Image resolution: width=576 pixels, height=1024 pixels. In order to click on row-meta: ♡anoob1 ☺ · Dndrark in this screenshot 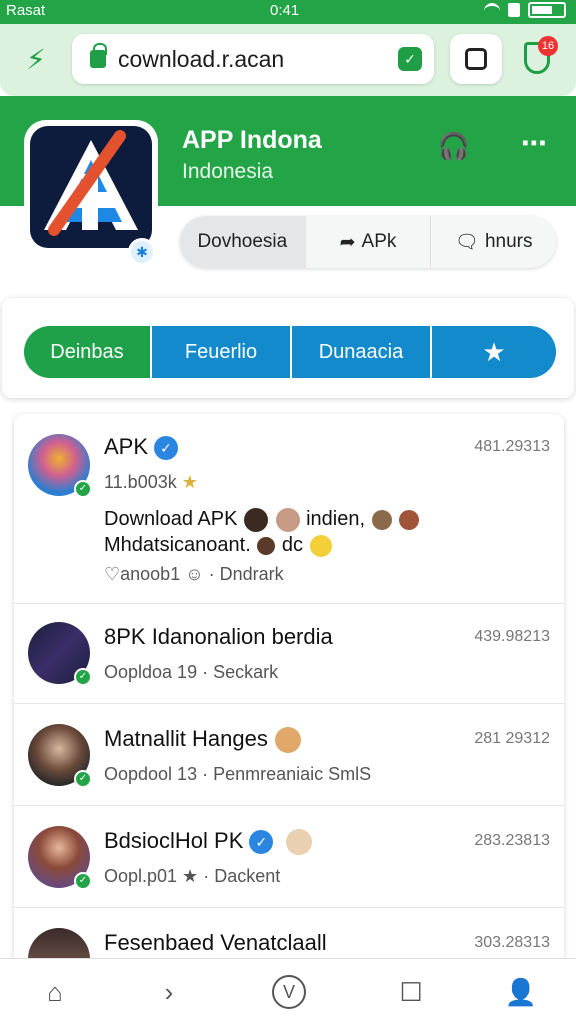, I will do `click(194, 574)`.